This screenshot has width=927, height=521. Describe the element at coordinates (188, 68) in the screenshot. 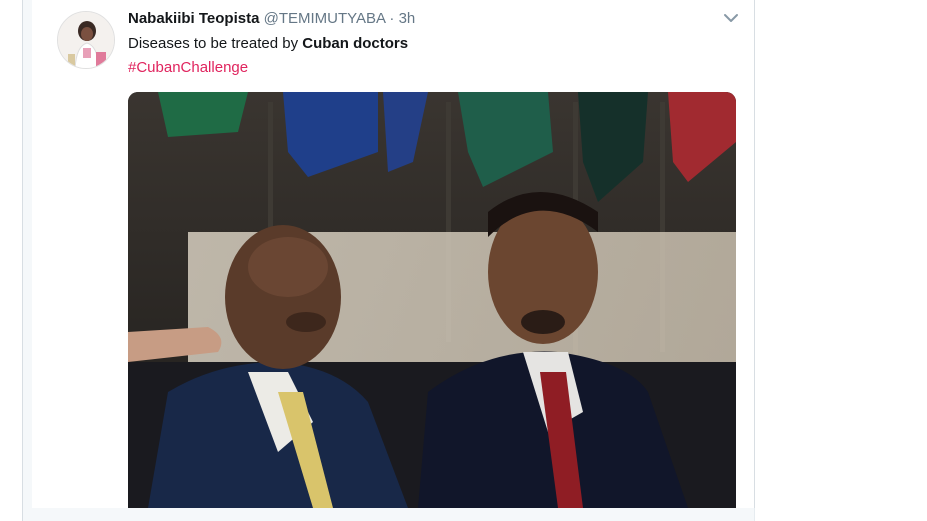

I see `hashtag-link: #CubanChallenge` at that location.